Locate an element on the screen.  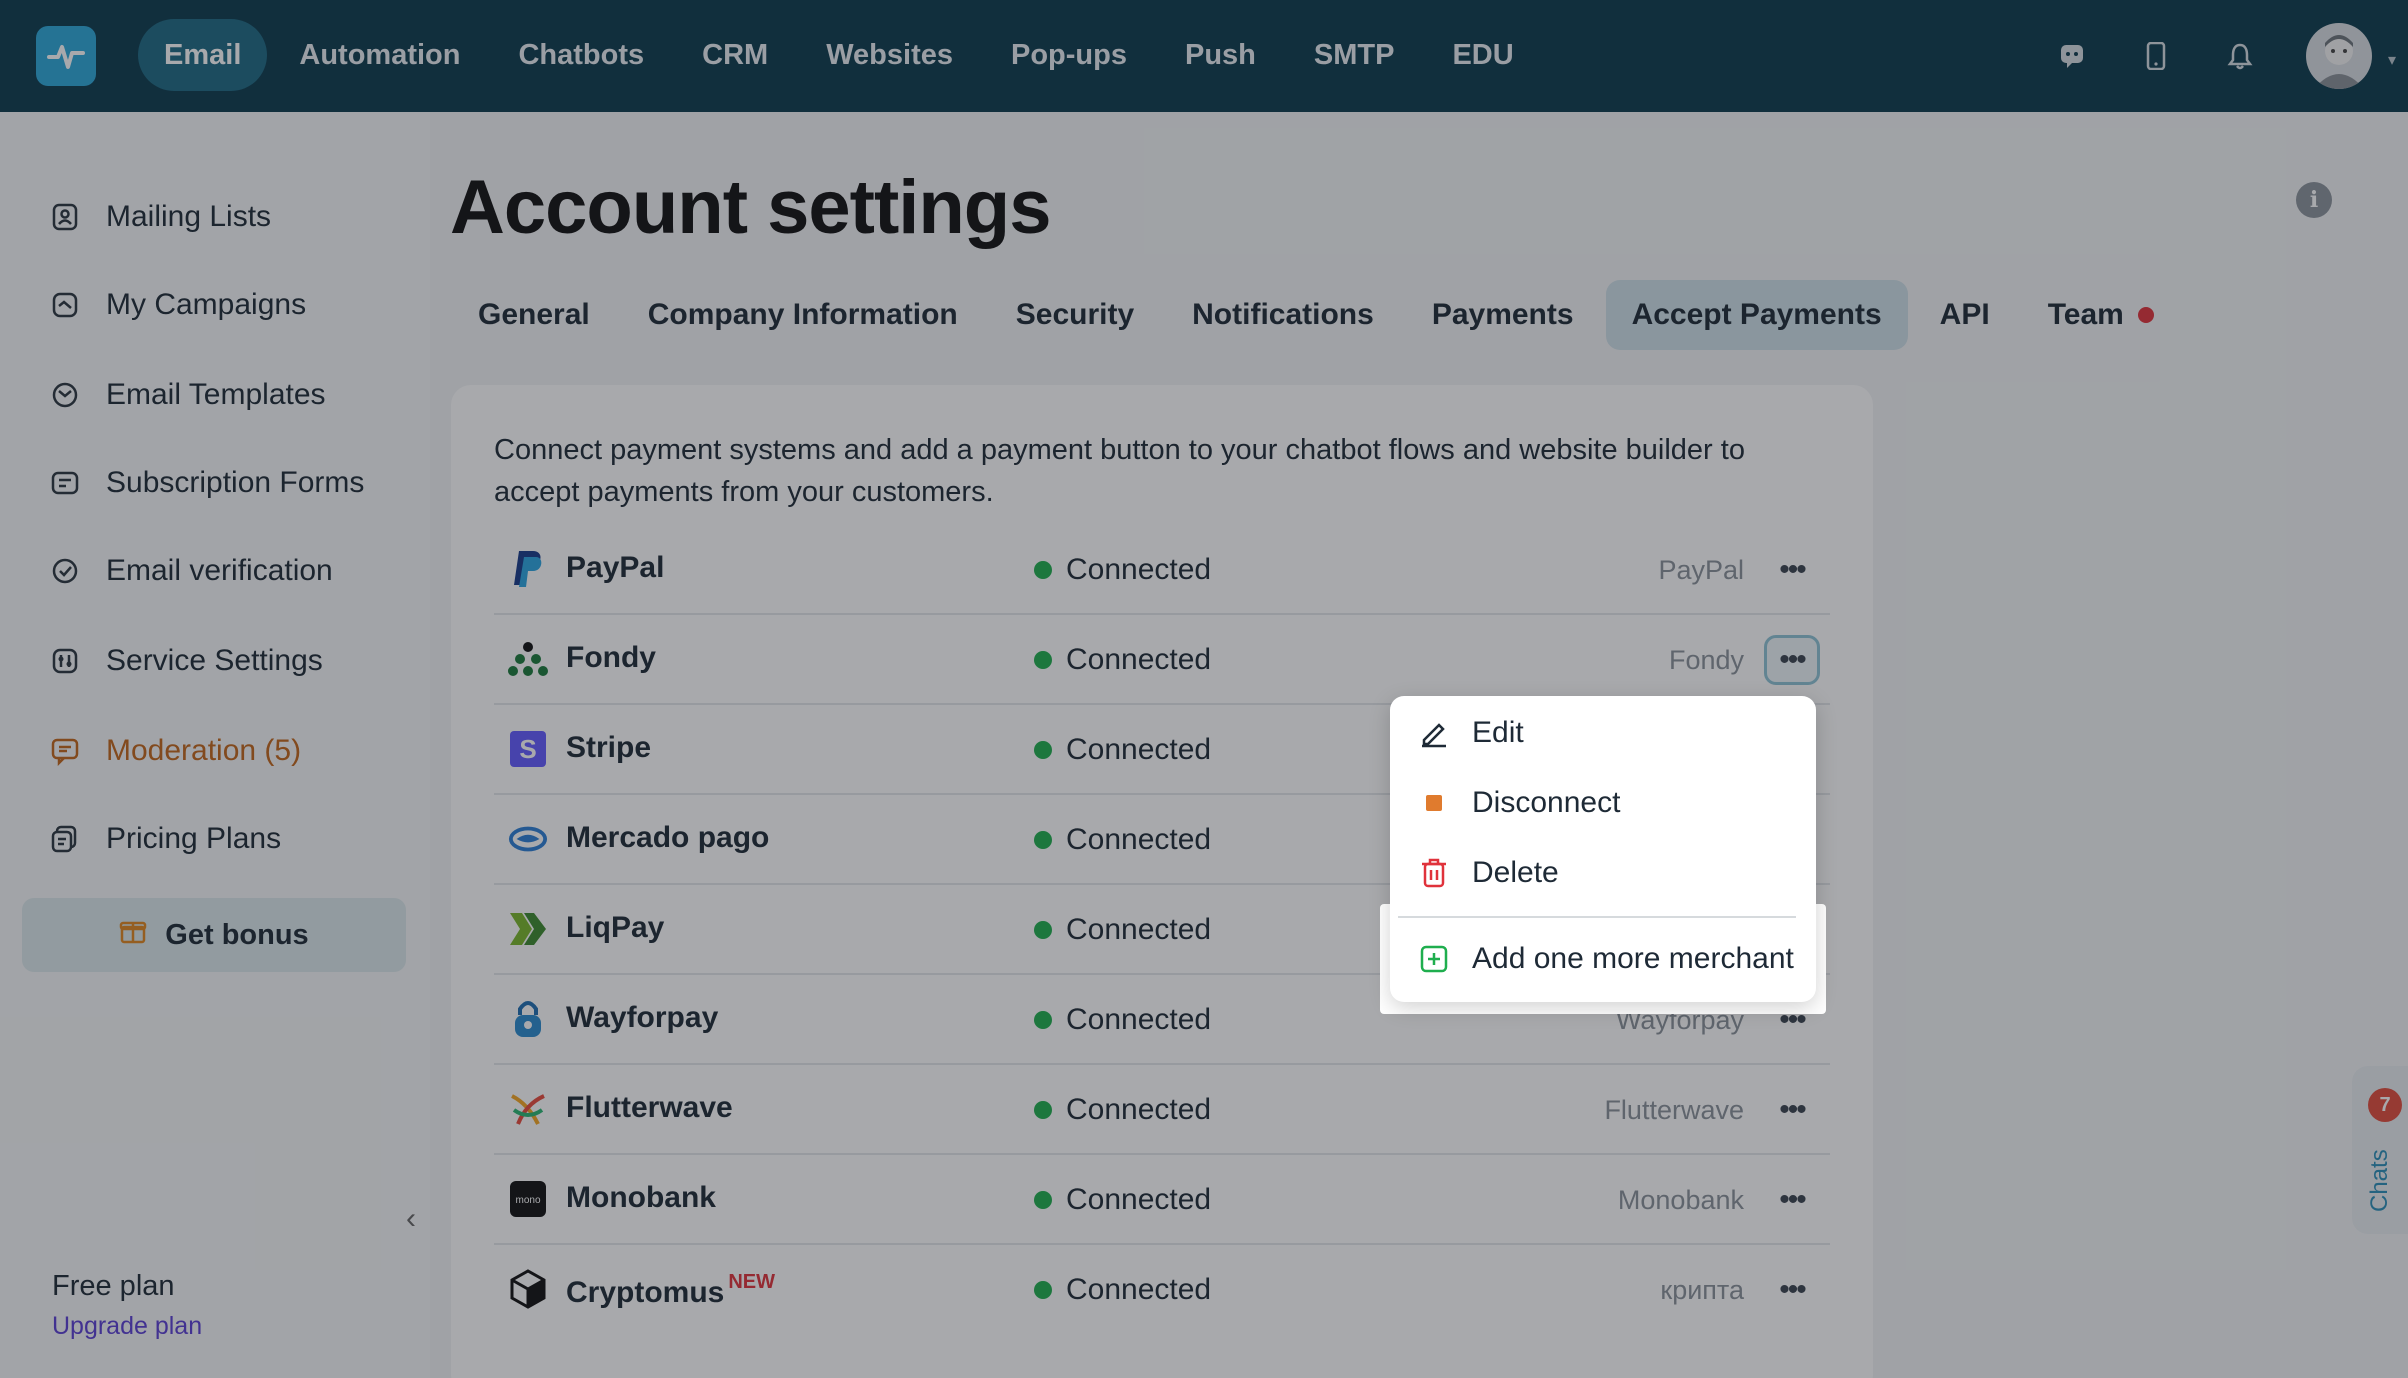
nav-item-crm: CRM is located at coordinates (735, 55).